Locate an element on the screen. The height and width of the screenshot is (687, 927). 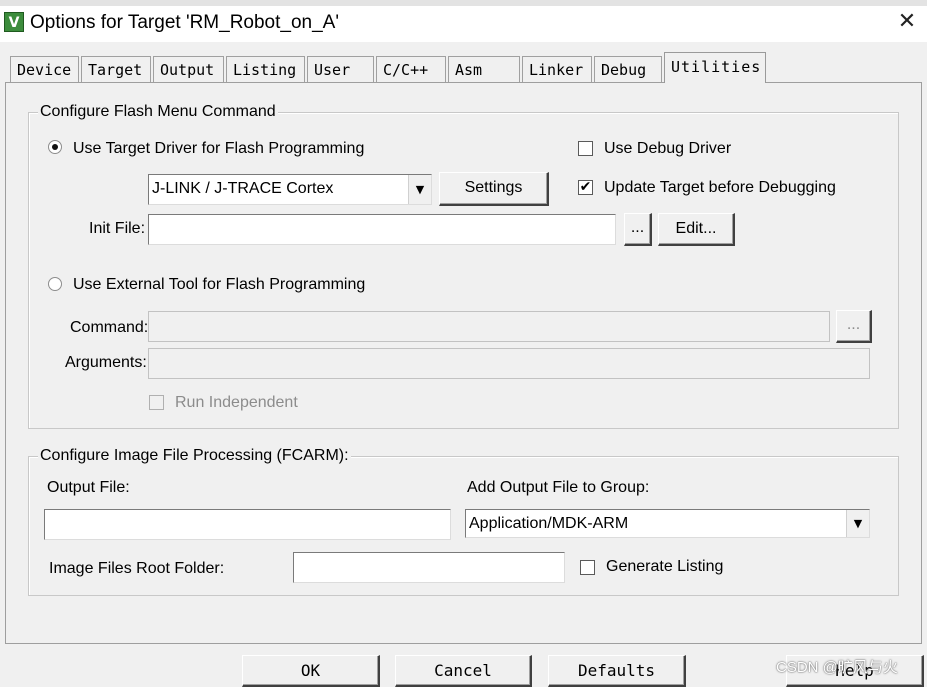
run-independent-label: Run Independent is located at coordinates (236, 402).